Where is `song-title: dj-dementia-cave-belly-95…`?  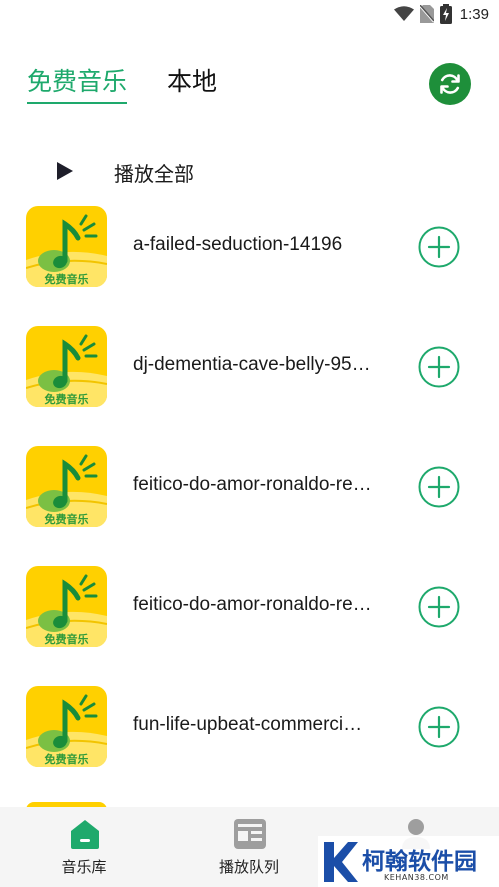
song-title: dj-dementia-cave-belly-95… is located at coordinates (252, 364).